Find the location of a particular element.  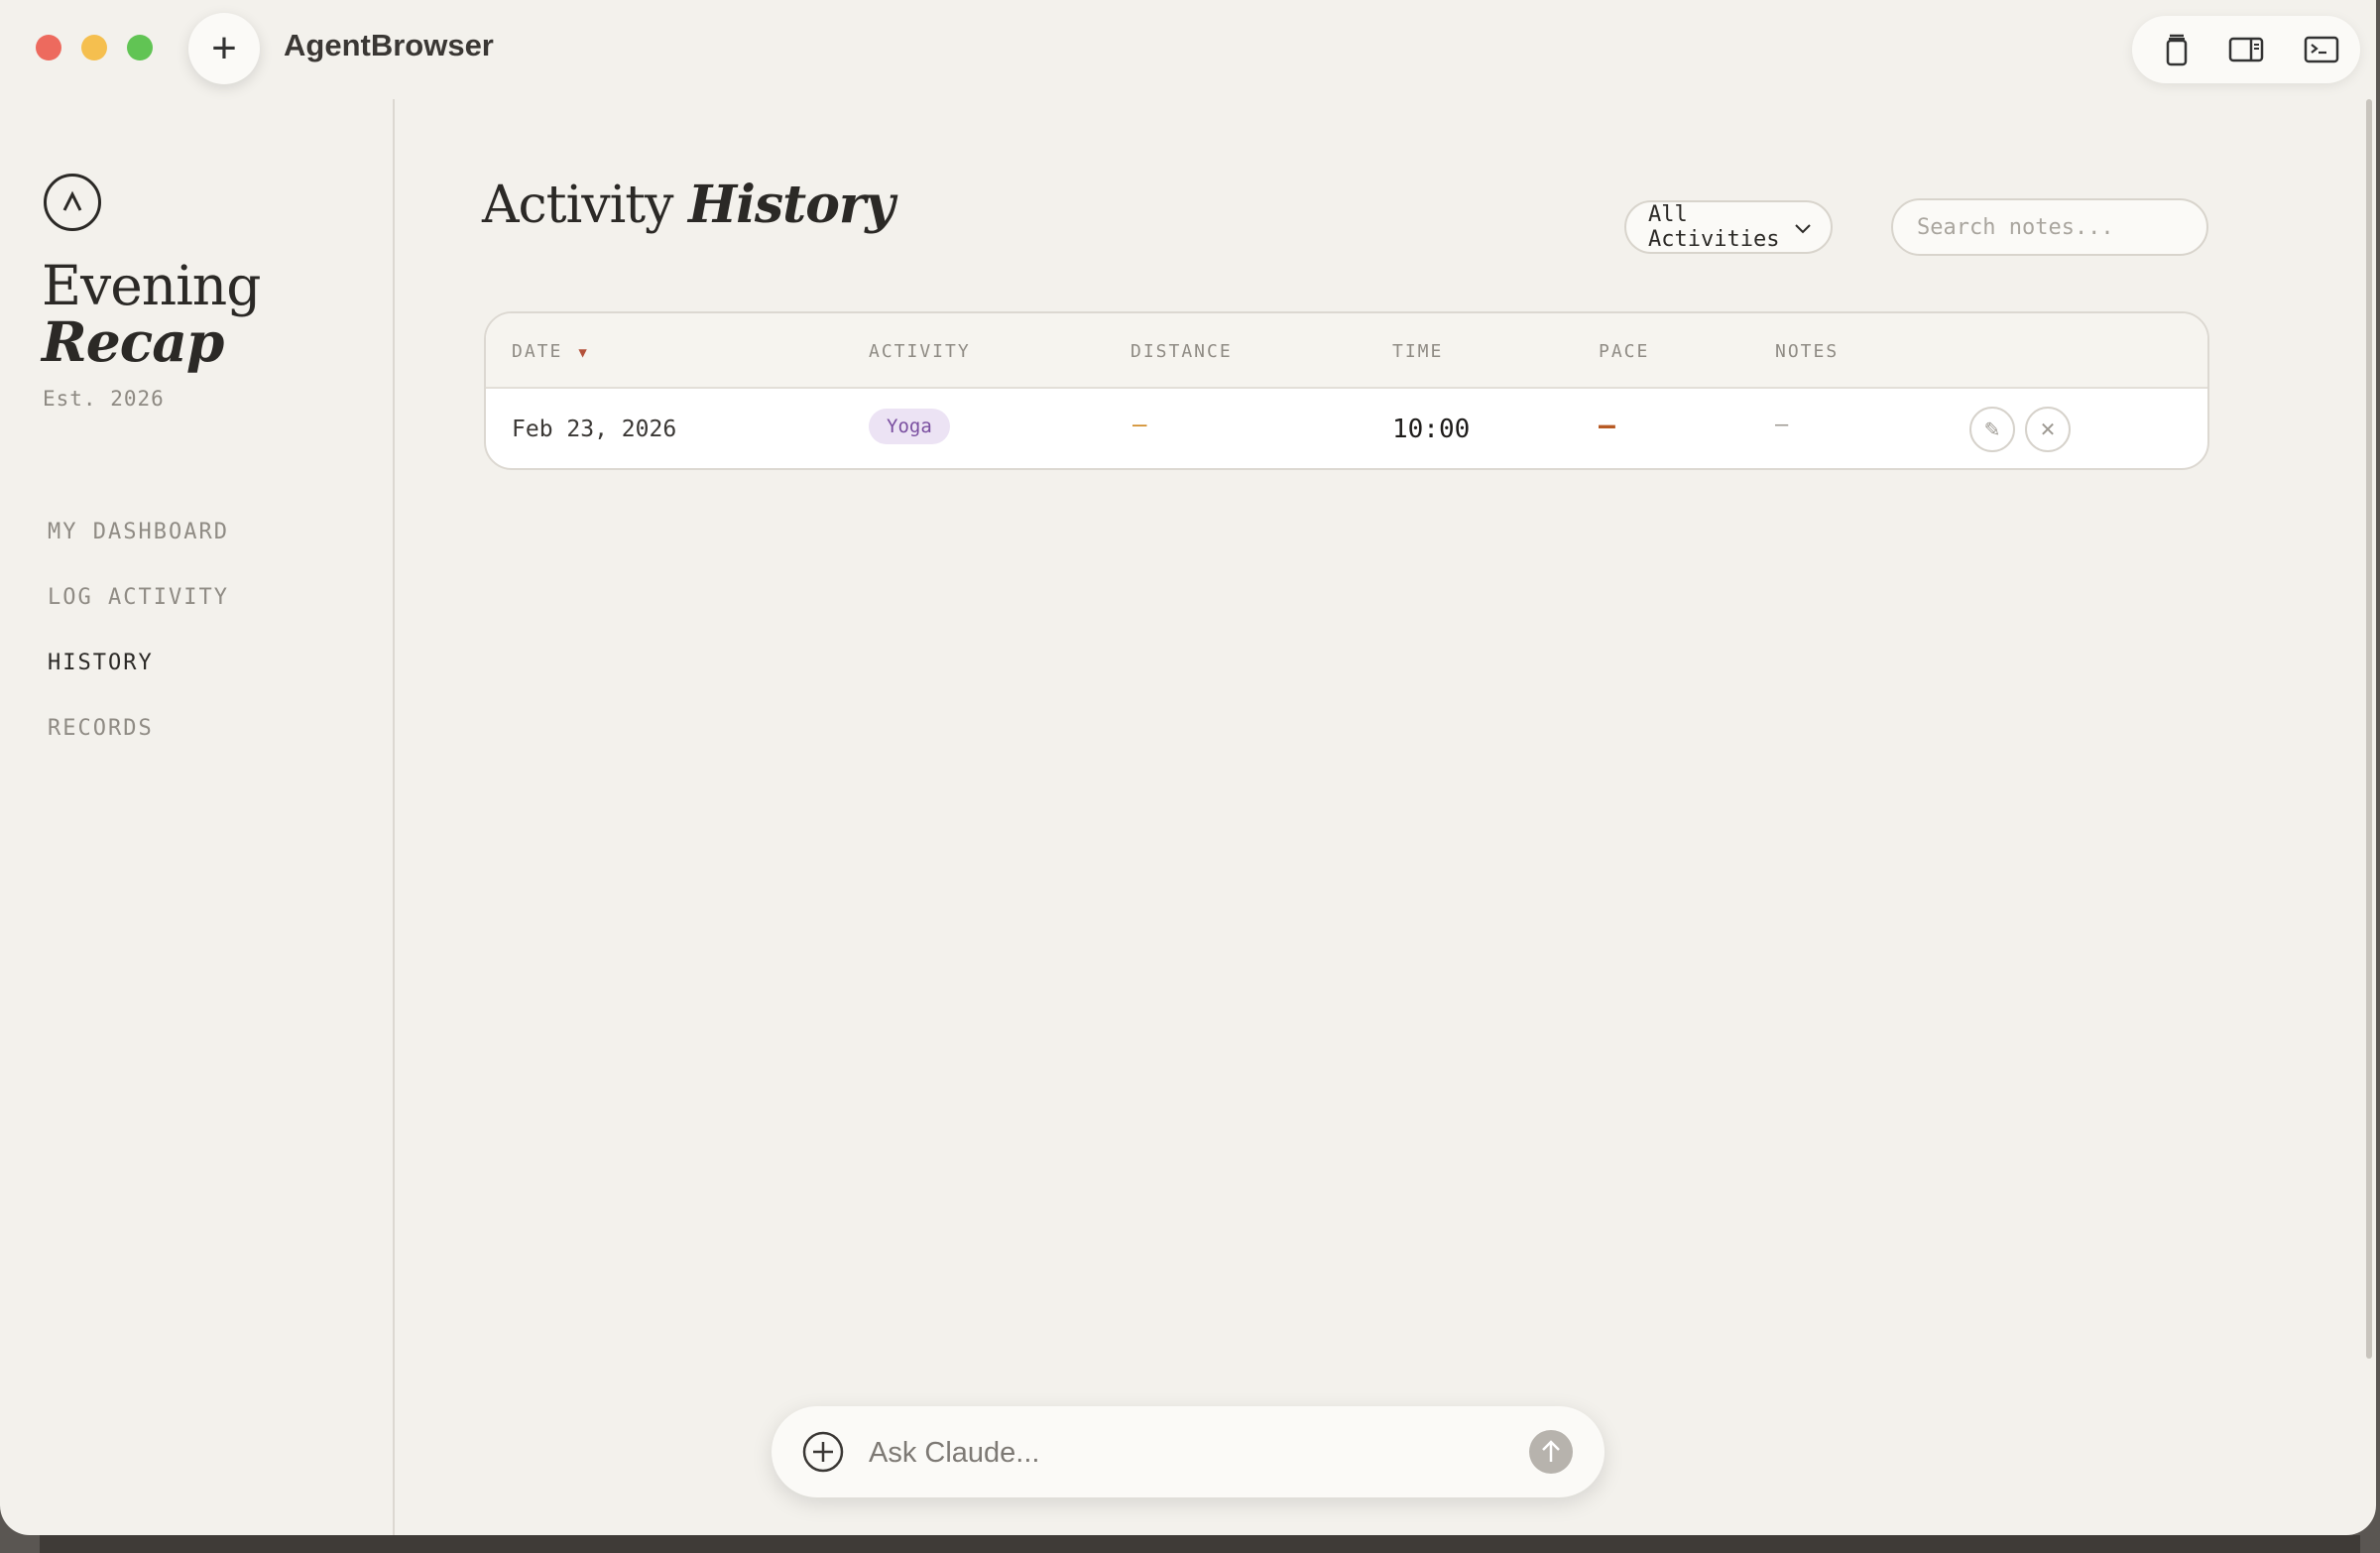

pencil-icon: ✎ is located at coordinates (1992, 429).